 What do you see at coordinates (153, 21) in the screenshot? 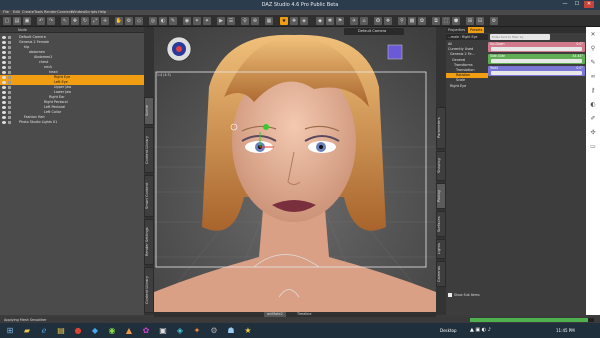
I see `region-nav-icon: ◎` at bounding box center [153, 21].